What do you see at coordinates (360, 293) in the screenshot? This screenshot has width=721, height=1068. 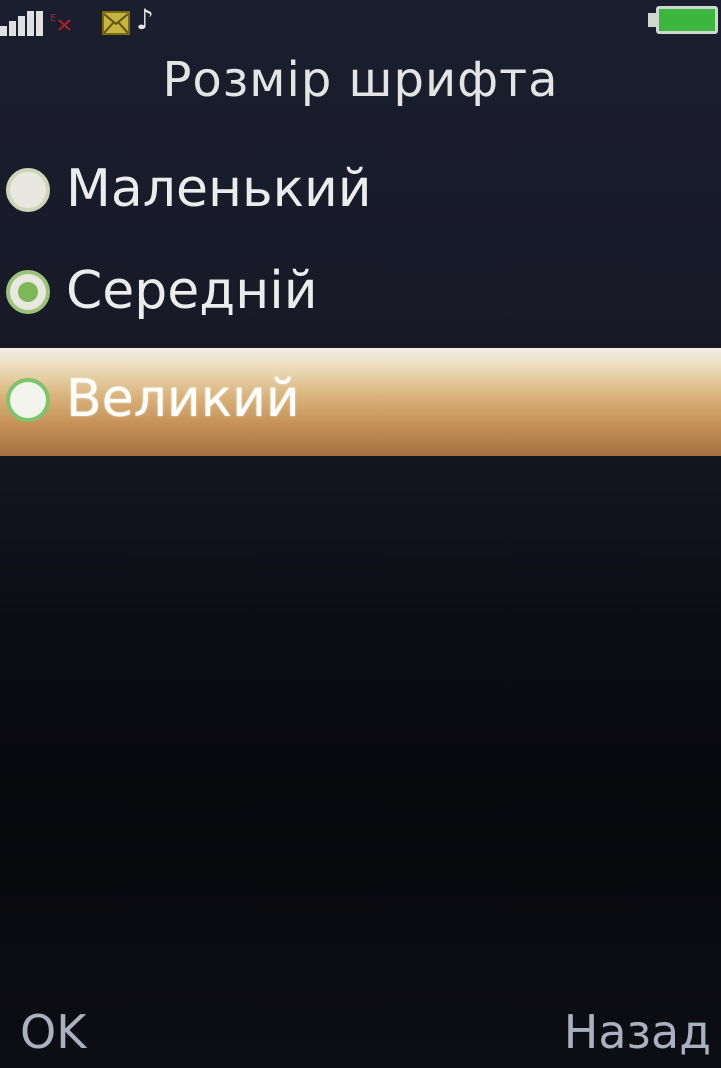 I see `option-medium: Середній` at bounding box center [360, 293].